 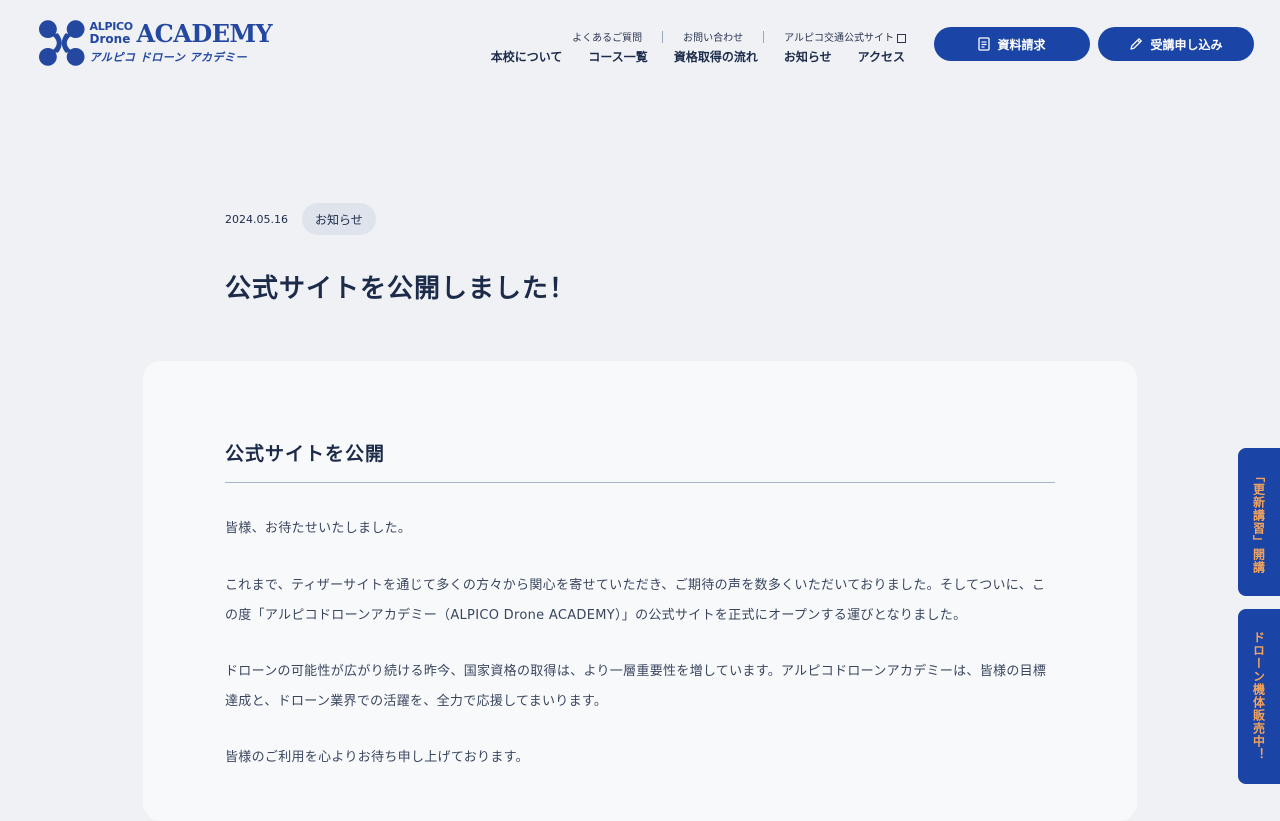 I want to click on drone-logo-icon, so click(x=61, y=43).